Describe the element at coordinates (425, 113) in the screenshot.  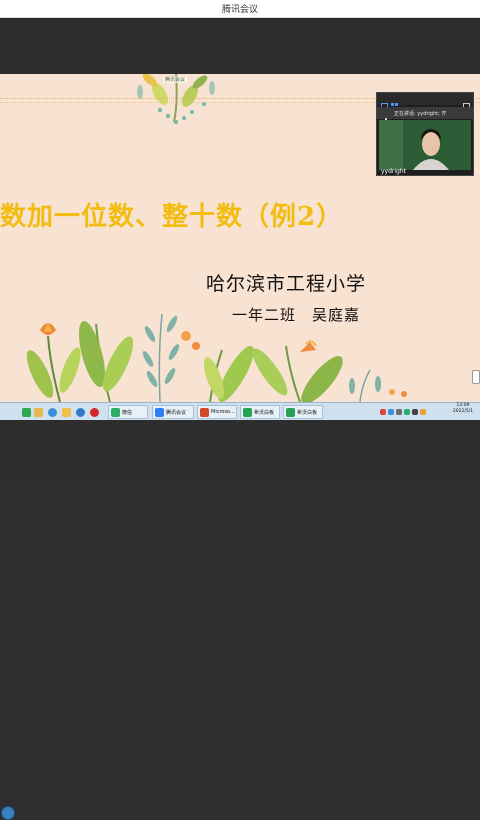
I see `speaking-indicator: 正在讲话: yydright; 齐` at that location.